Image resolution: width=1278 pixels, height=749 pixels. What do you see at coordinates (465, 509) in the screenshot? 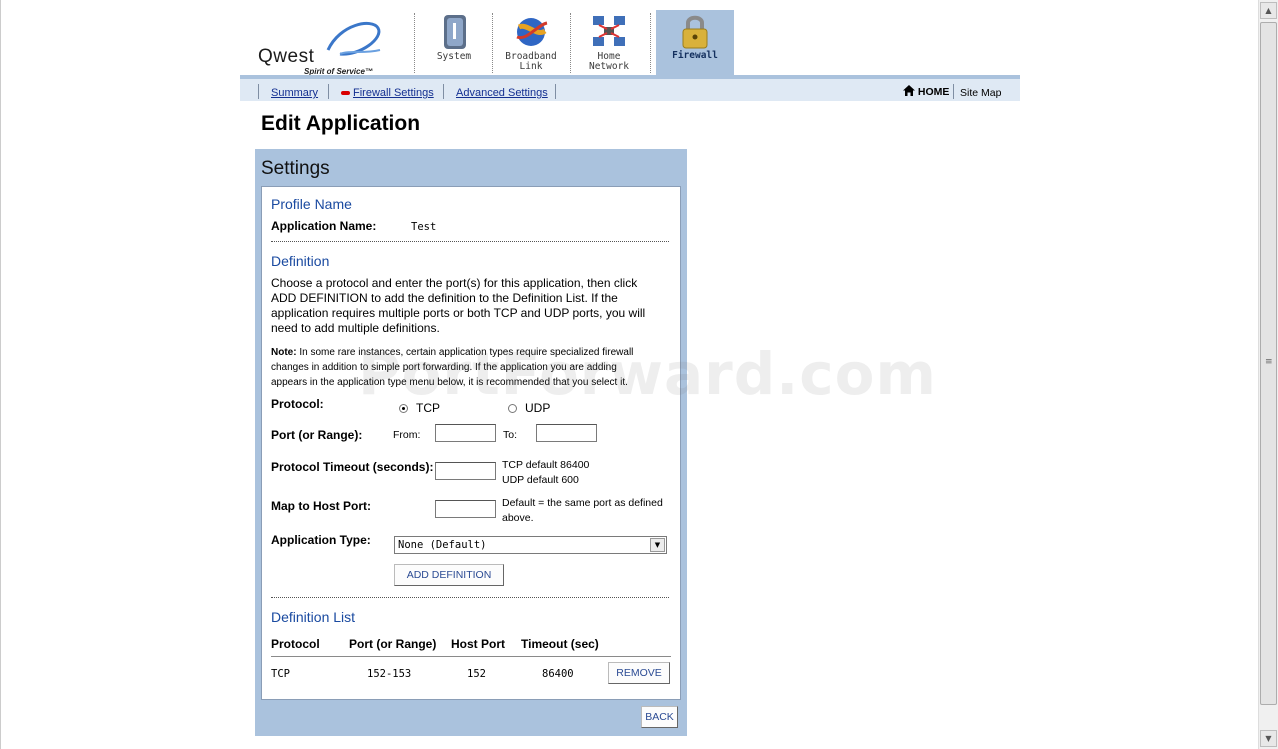
I see `map-host-port-input` at bounding box center [465, 509].